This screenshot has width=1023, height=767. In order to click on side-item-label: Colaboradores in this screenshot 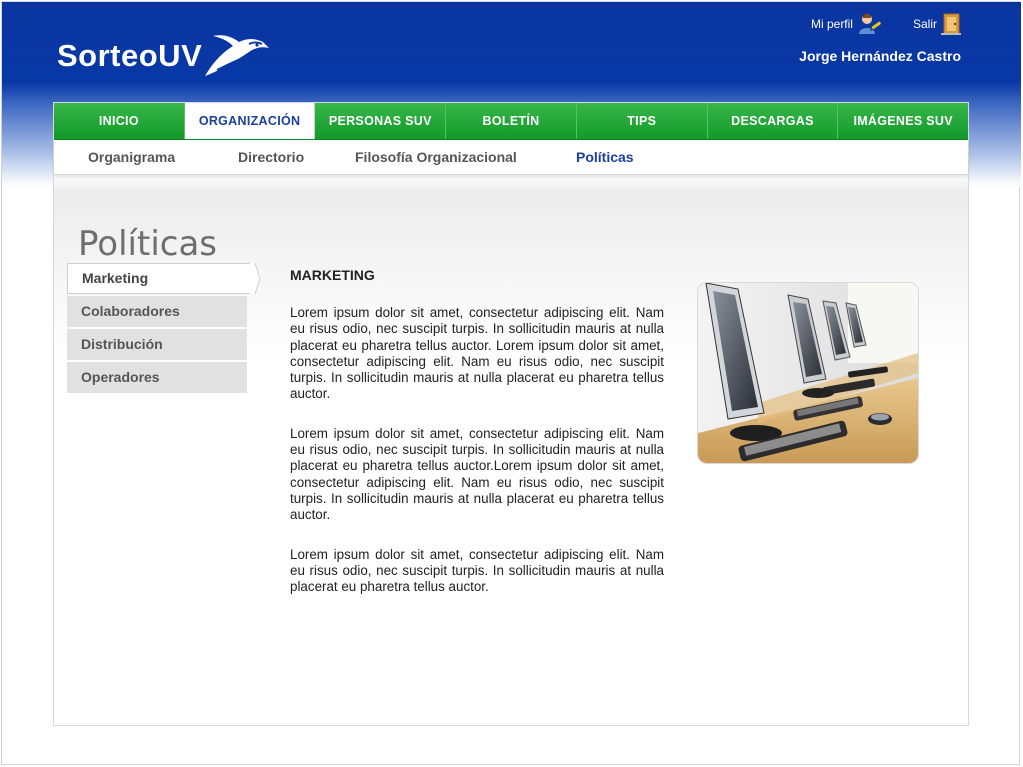, I will do `click(130, 311)`.